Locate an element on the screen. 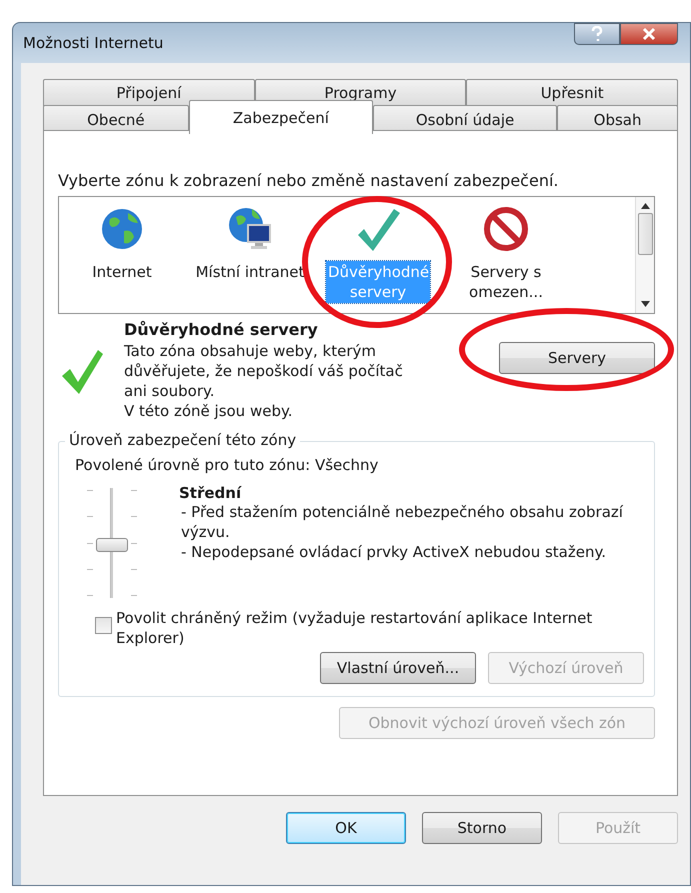  zone-description: V této zóně jsou weby. is located at coordinates (209, 411).